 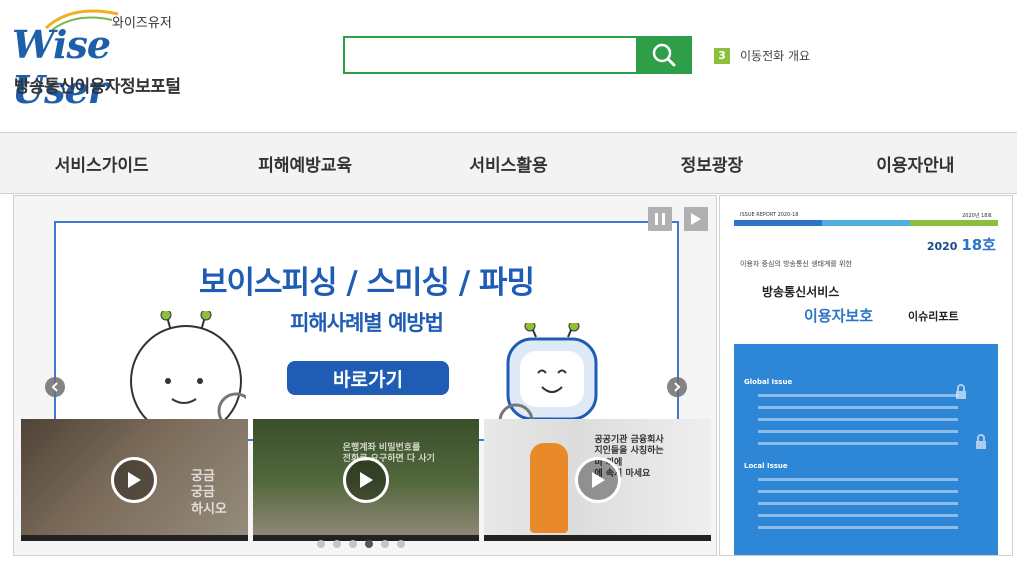 I want to click on pause-icon, so click(x=660, y=219).